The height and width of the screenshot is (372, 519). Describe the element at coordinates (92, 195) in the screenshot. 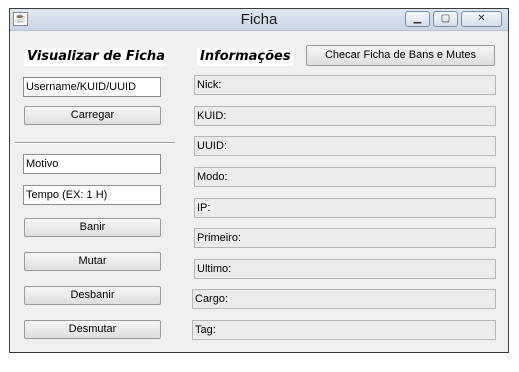

I see `time-field: Tempo (EX: 1 H)` at that location.